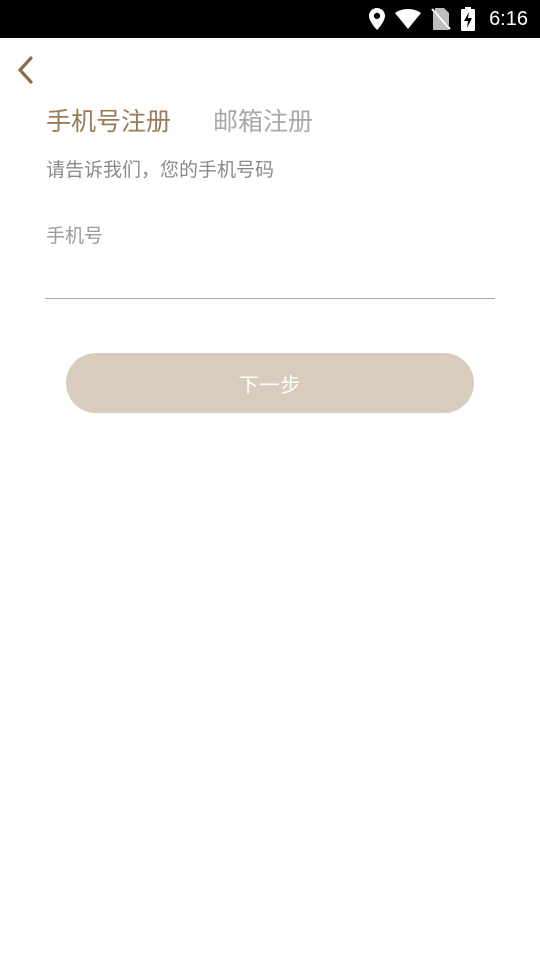 The width and height of the screenshot is (540, 961). I want to click on status-icons: 6:16, so click(448, 19).